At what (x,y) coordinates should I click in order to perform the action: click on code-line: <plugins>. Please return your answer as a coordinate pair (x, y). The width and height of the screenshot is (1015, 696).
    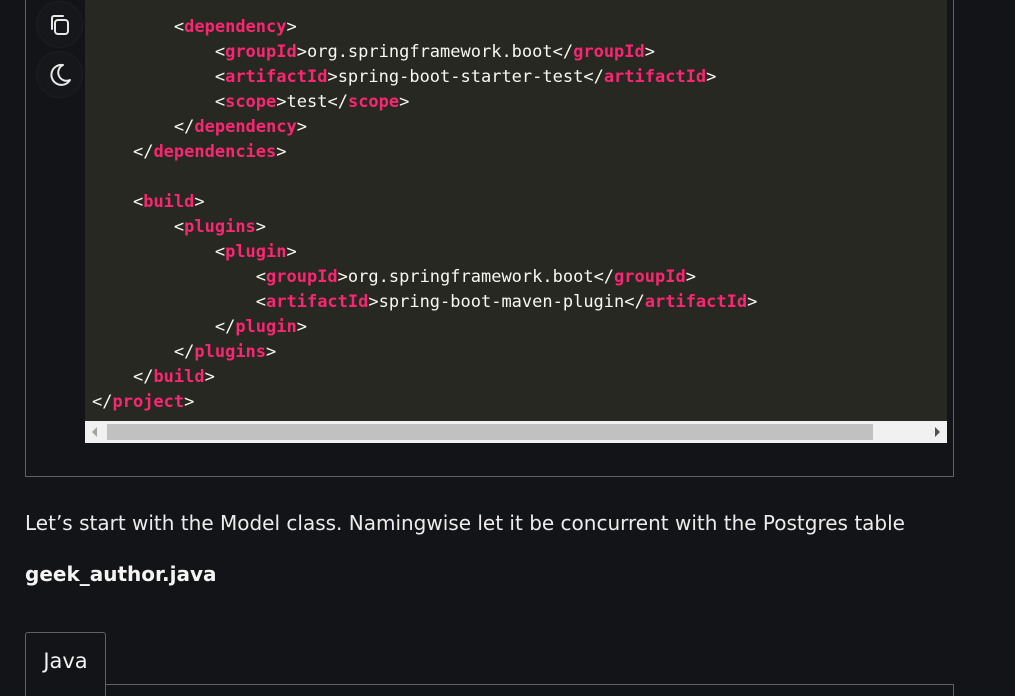
    Looking at the image, I should click on (424, 227).